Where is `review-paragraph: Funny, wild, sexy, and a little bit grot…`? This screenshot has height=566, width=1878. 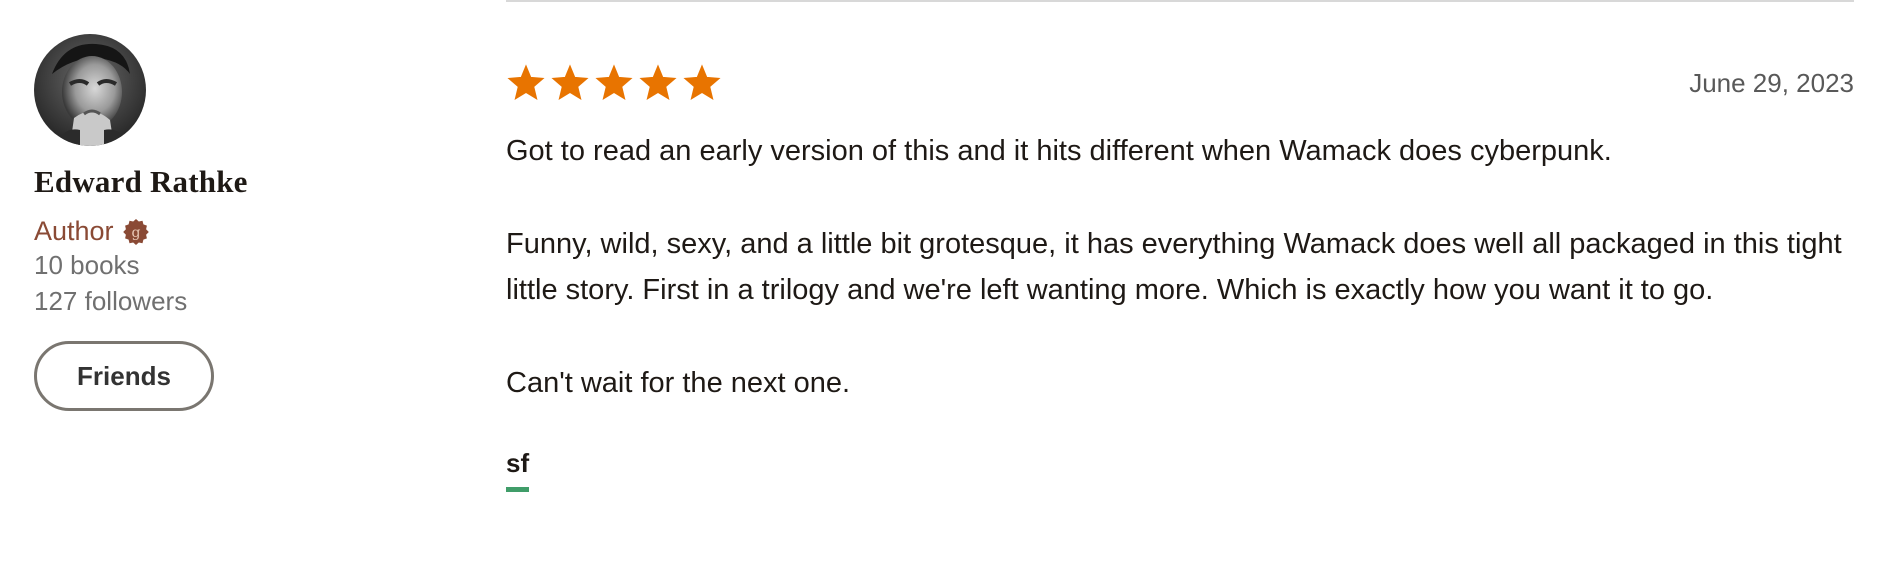 review-paragraph: Funny, wild, sexy, and a little bit grot… is located at coordinates (1174, 267).